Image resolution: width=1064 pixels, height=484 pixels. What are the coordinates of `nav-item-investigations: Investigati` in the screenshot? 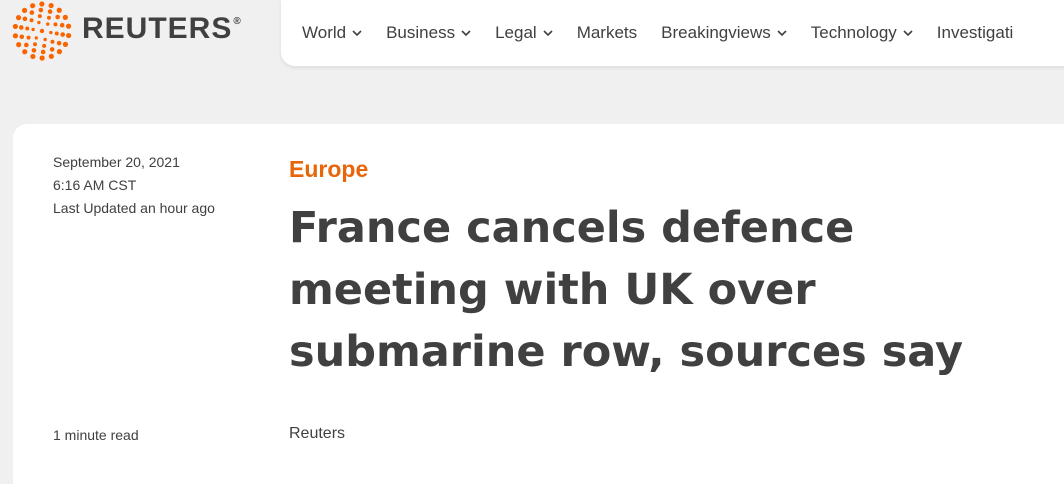 It's located at (975, 33).